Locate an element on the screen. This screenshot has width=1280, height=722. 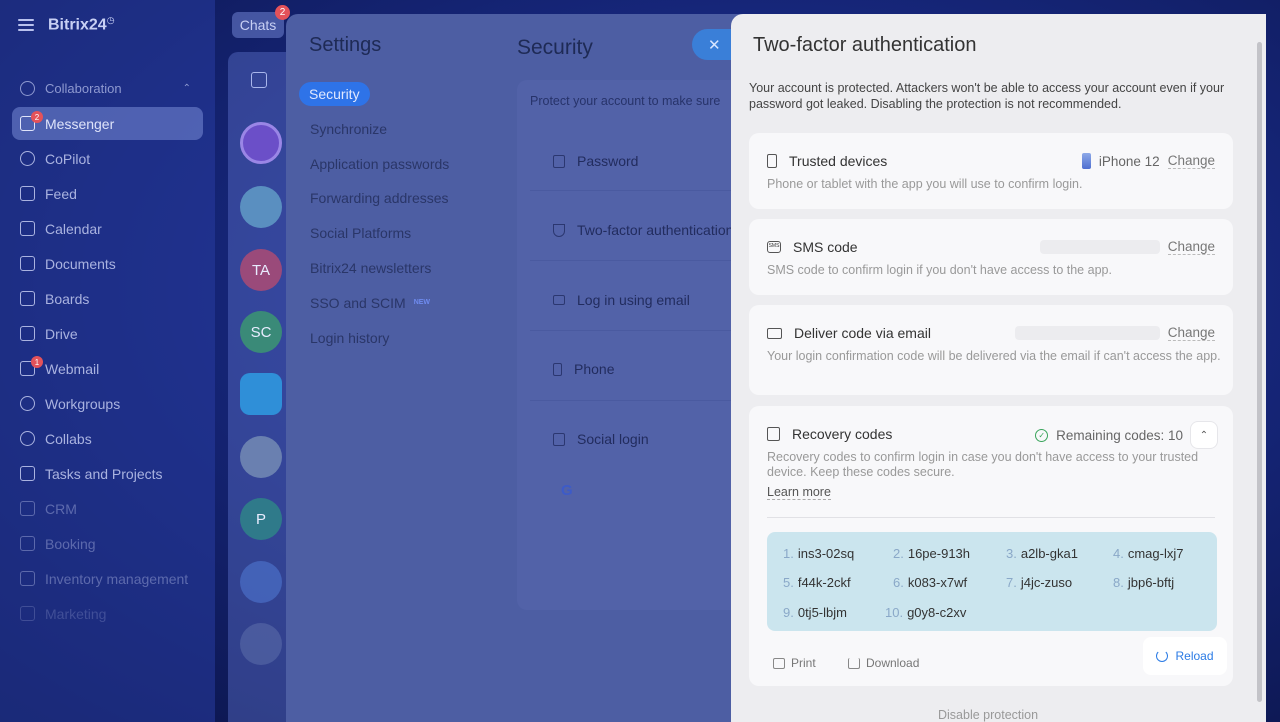
chat-avatar-copilot is located at coordinates (261, 143).